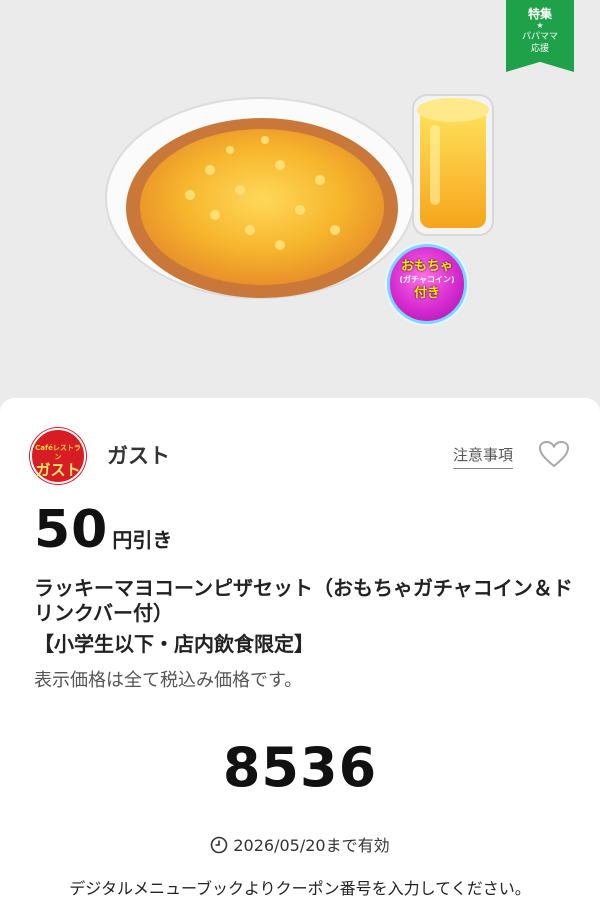 This screenshot has height=900, width=600. I want to click on shop-name: ガスト, so click(138, 456).